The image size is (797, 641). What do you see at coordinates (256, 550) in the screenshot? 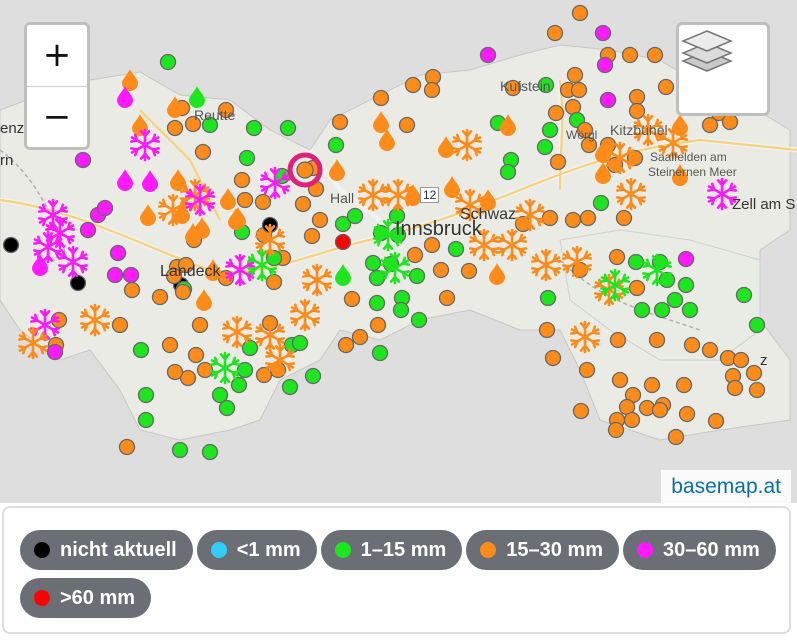
I see `legend-chip: <1 mm` at bounding box center [256, 550].